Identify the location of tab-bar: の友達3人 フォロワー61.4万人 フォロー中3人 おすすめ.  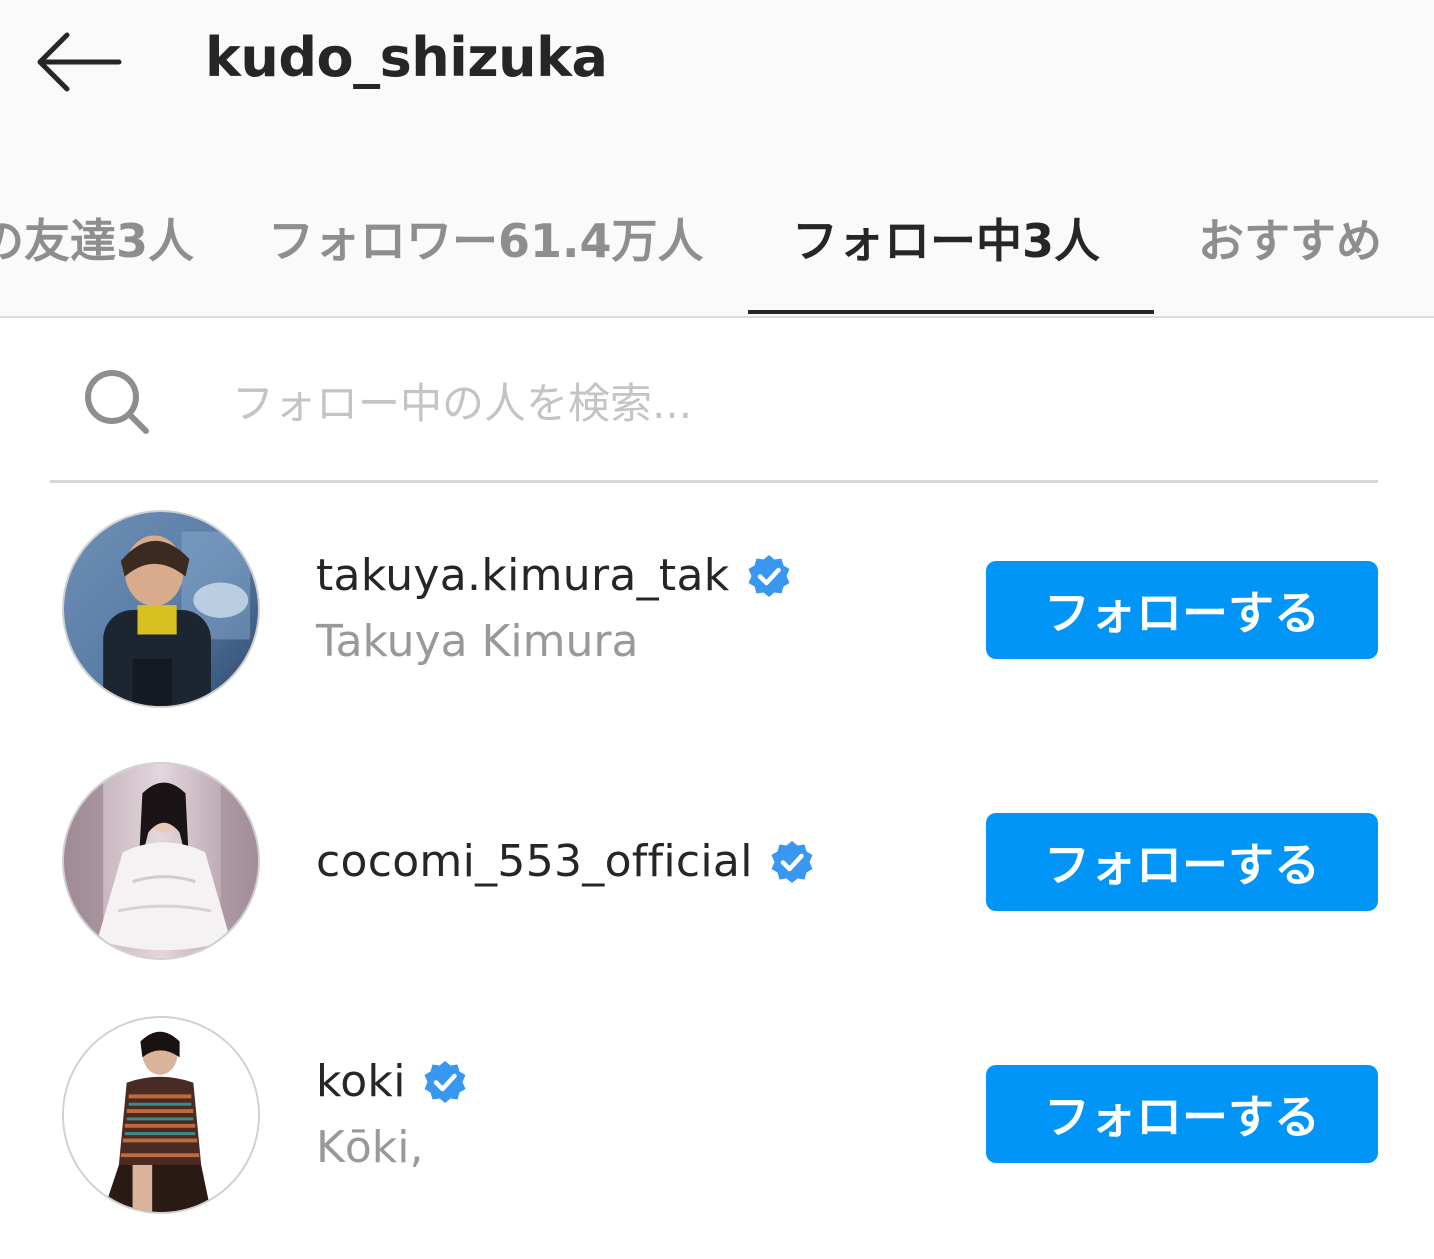
(717, 254).